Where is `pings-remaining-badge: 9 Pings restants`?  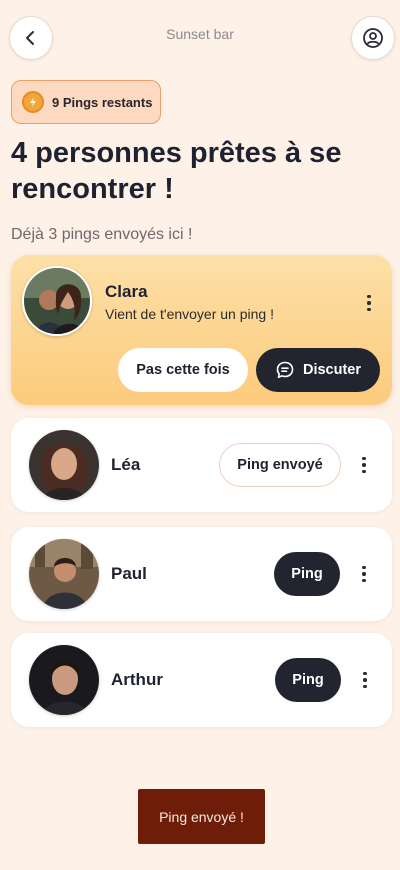
pings-remaining-badge: 9 Pings restants is located at coordinates (86, 102).